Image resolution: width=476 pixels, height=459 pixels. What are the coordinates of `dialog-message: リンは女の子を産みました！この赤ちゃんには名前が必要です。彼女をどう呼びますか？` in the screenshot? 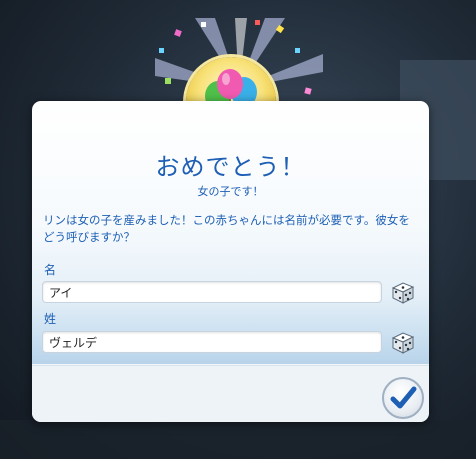 It's located at (226, 228).